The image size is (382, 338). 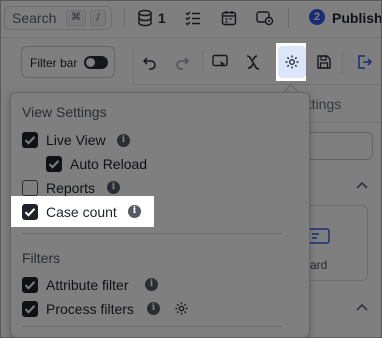 I want to click on case-count-checkbox, so click(x=30, y=212).